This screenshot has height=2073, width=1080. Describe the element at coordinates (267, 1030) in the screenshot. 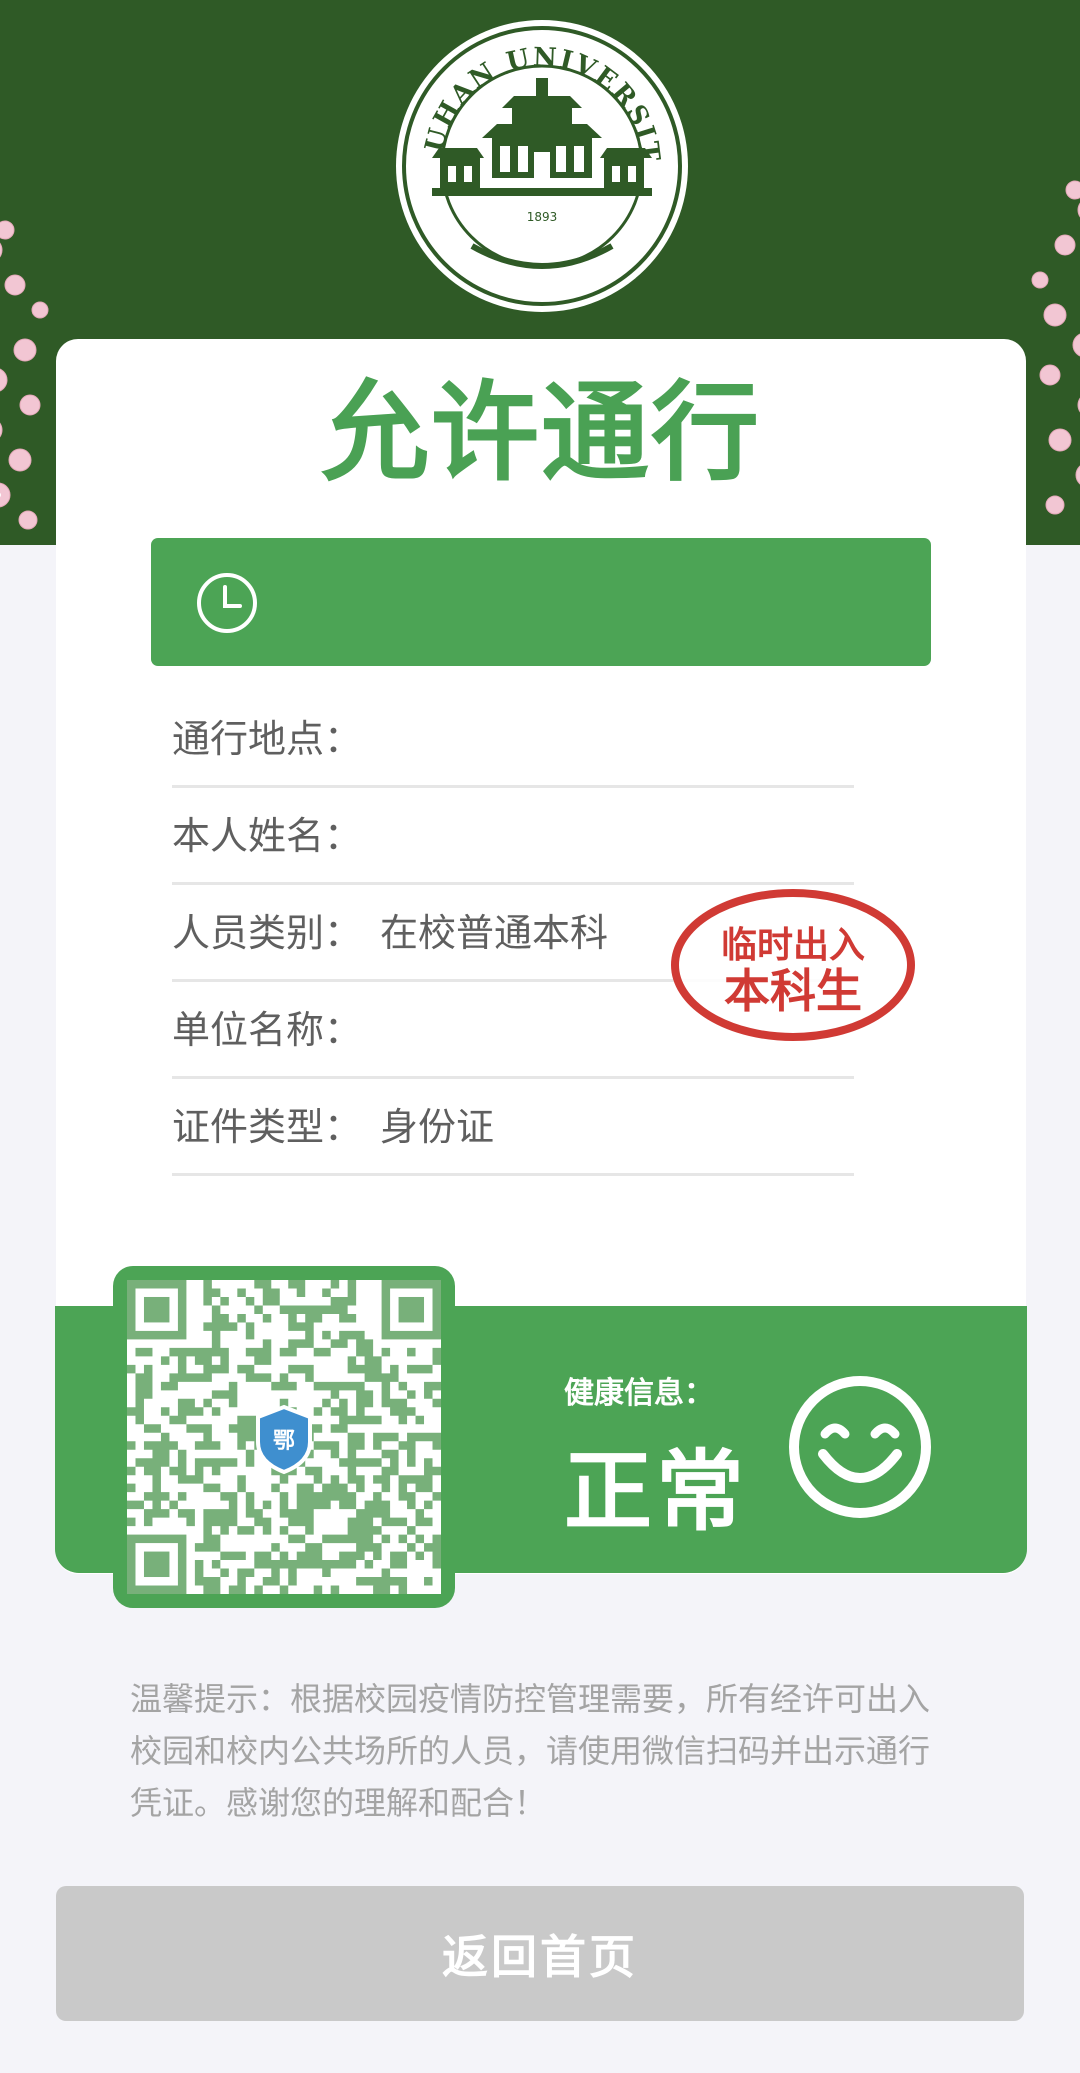

I see `info-label: 单位名称：` at that location.